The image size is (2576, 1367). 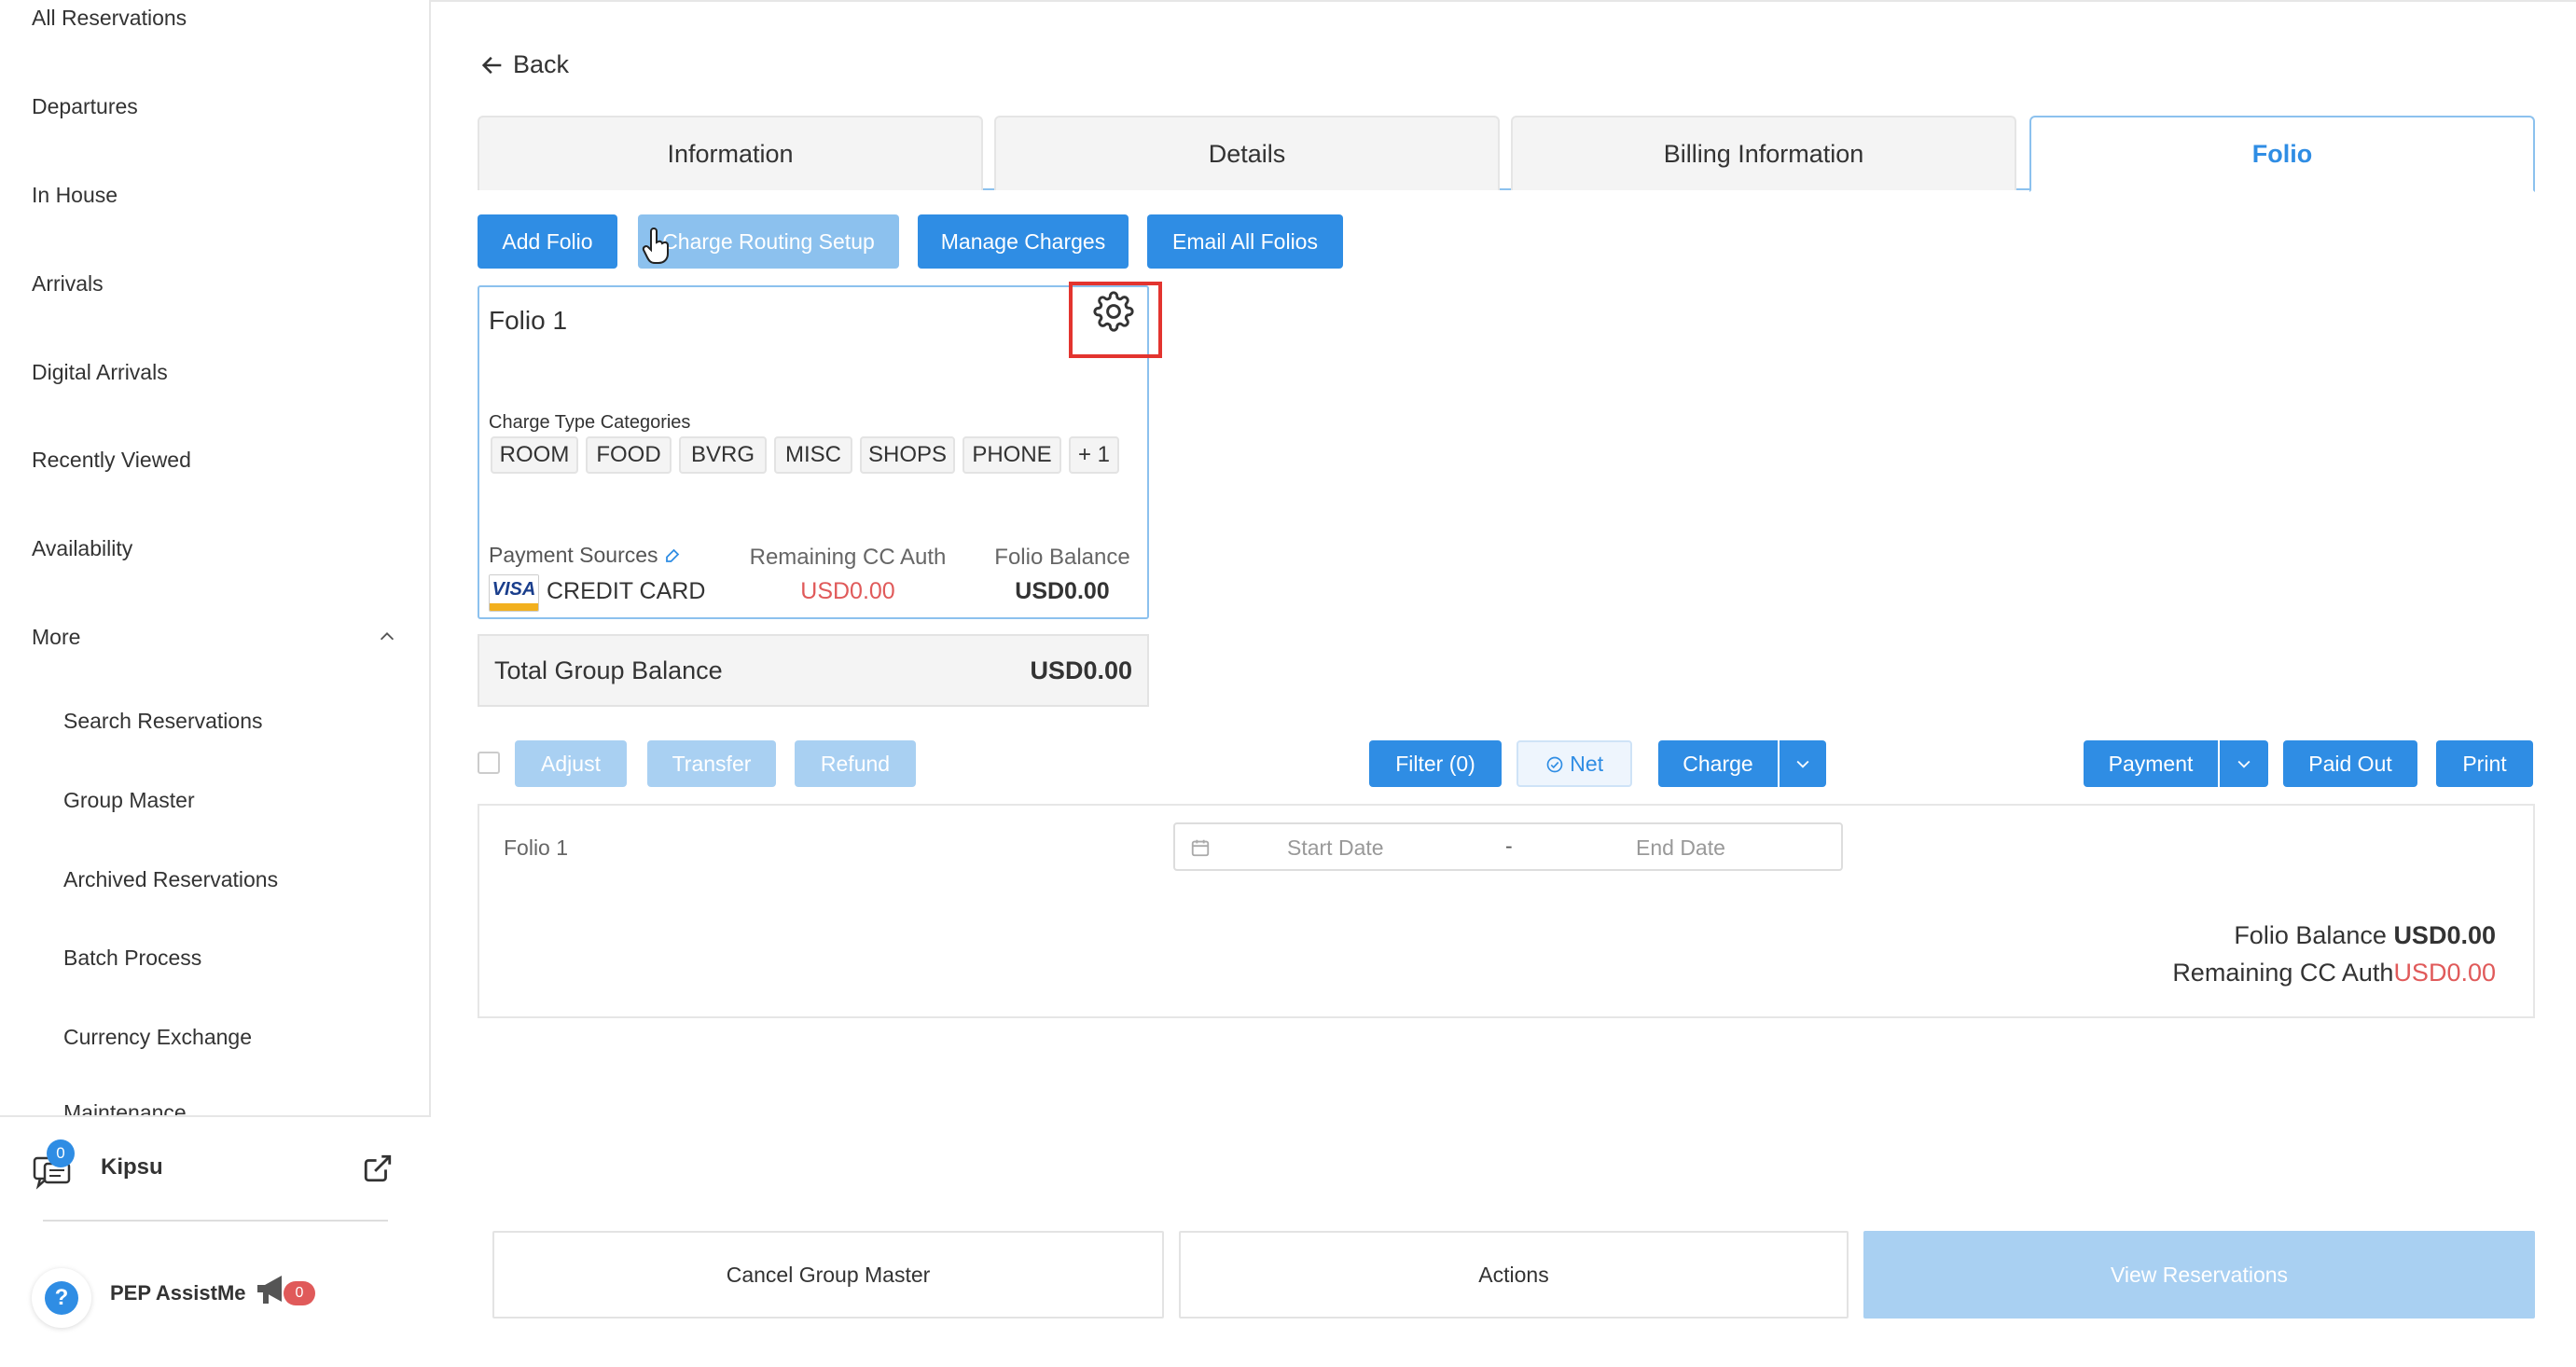 I want to click on refund-button: Refund, so click(x=855, y=763).